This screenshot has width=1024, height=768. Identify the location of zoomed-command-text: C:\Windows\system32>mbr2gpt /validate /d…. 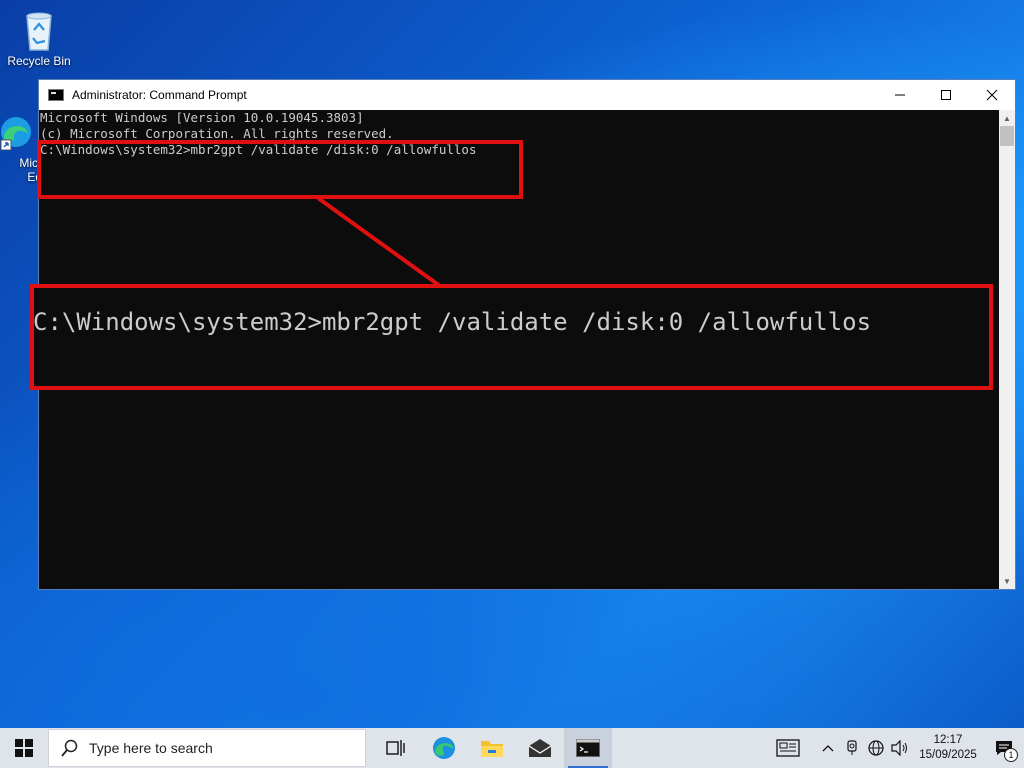
(452, 322).